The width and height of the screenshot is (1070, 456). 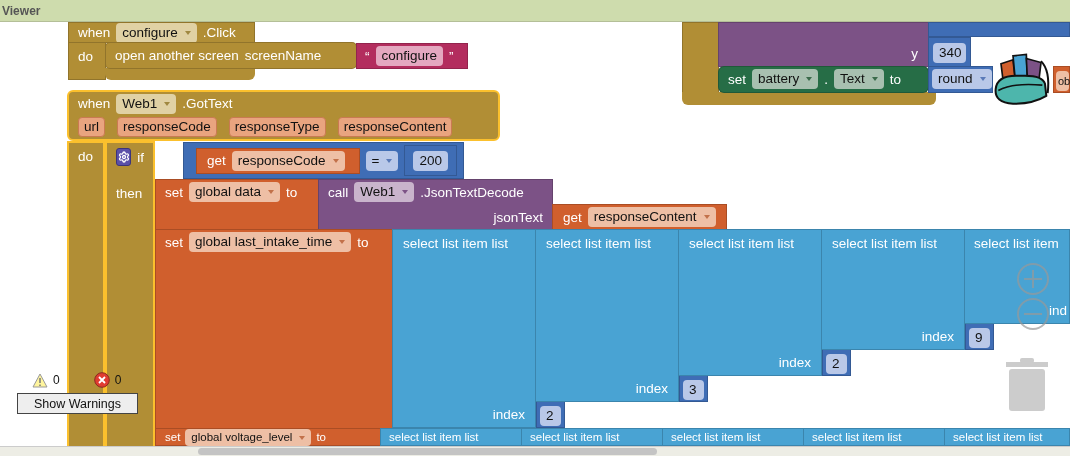 I want to click on dropdown-field: =, so click(x=382, y=160).